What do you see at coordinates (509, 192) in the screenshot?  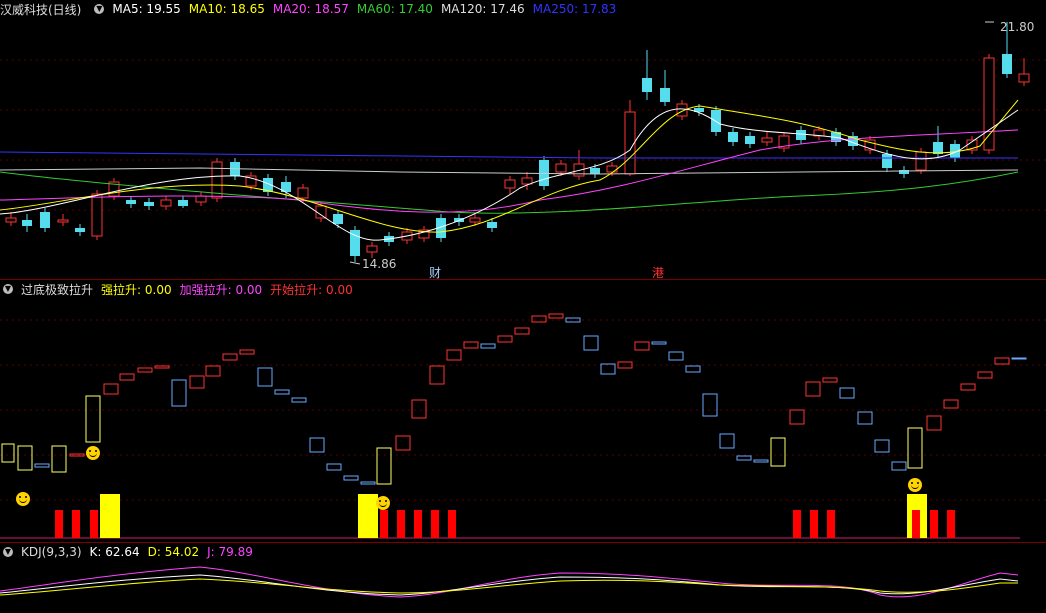 I see `ma60-line` at bounding box center [509, 192].